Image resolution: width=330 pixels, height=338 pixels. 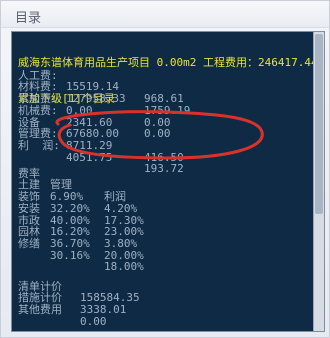 What do you see at coordinates (101, 145) in the screenshot?
I see `cost-row-management: 管理费: 8711.29 416.50` at bounding box center [101, 145].